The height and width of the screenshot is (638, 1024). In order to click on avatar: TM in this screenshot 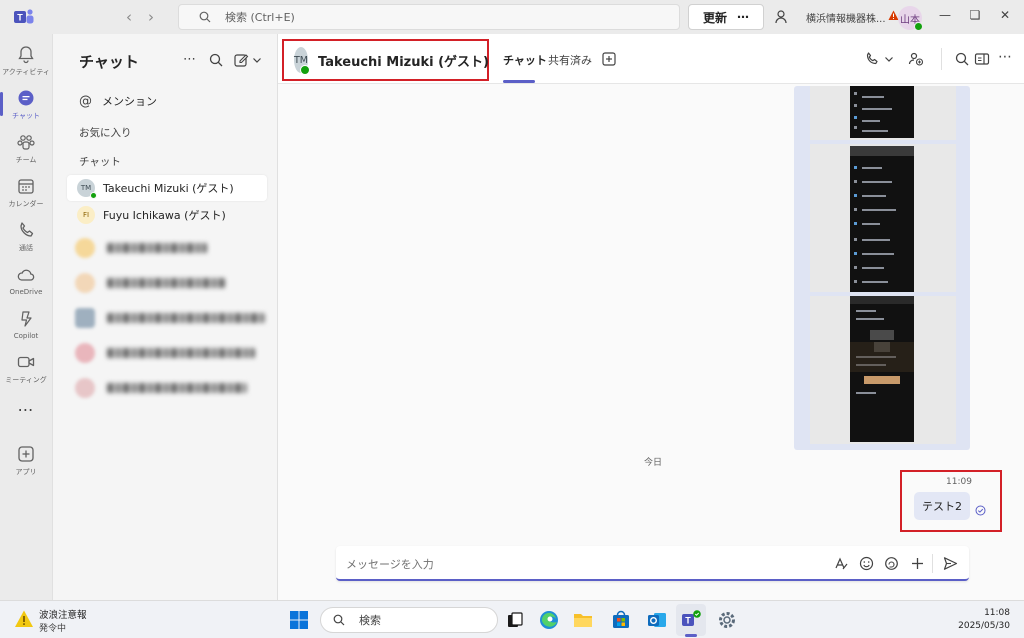, I will do `click(87, 189)`.